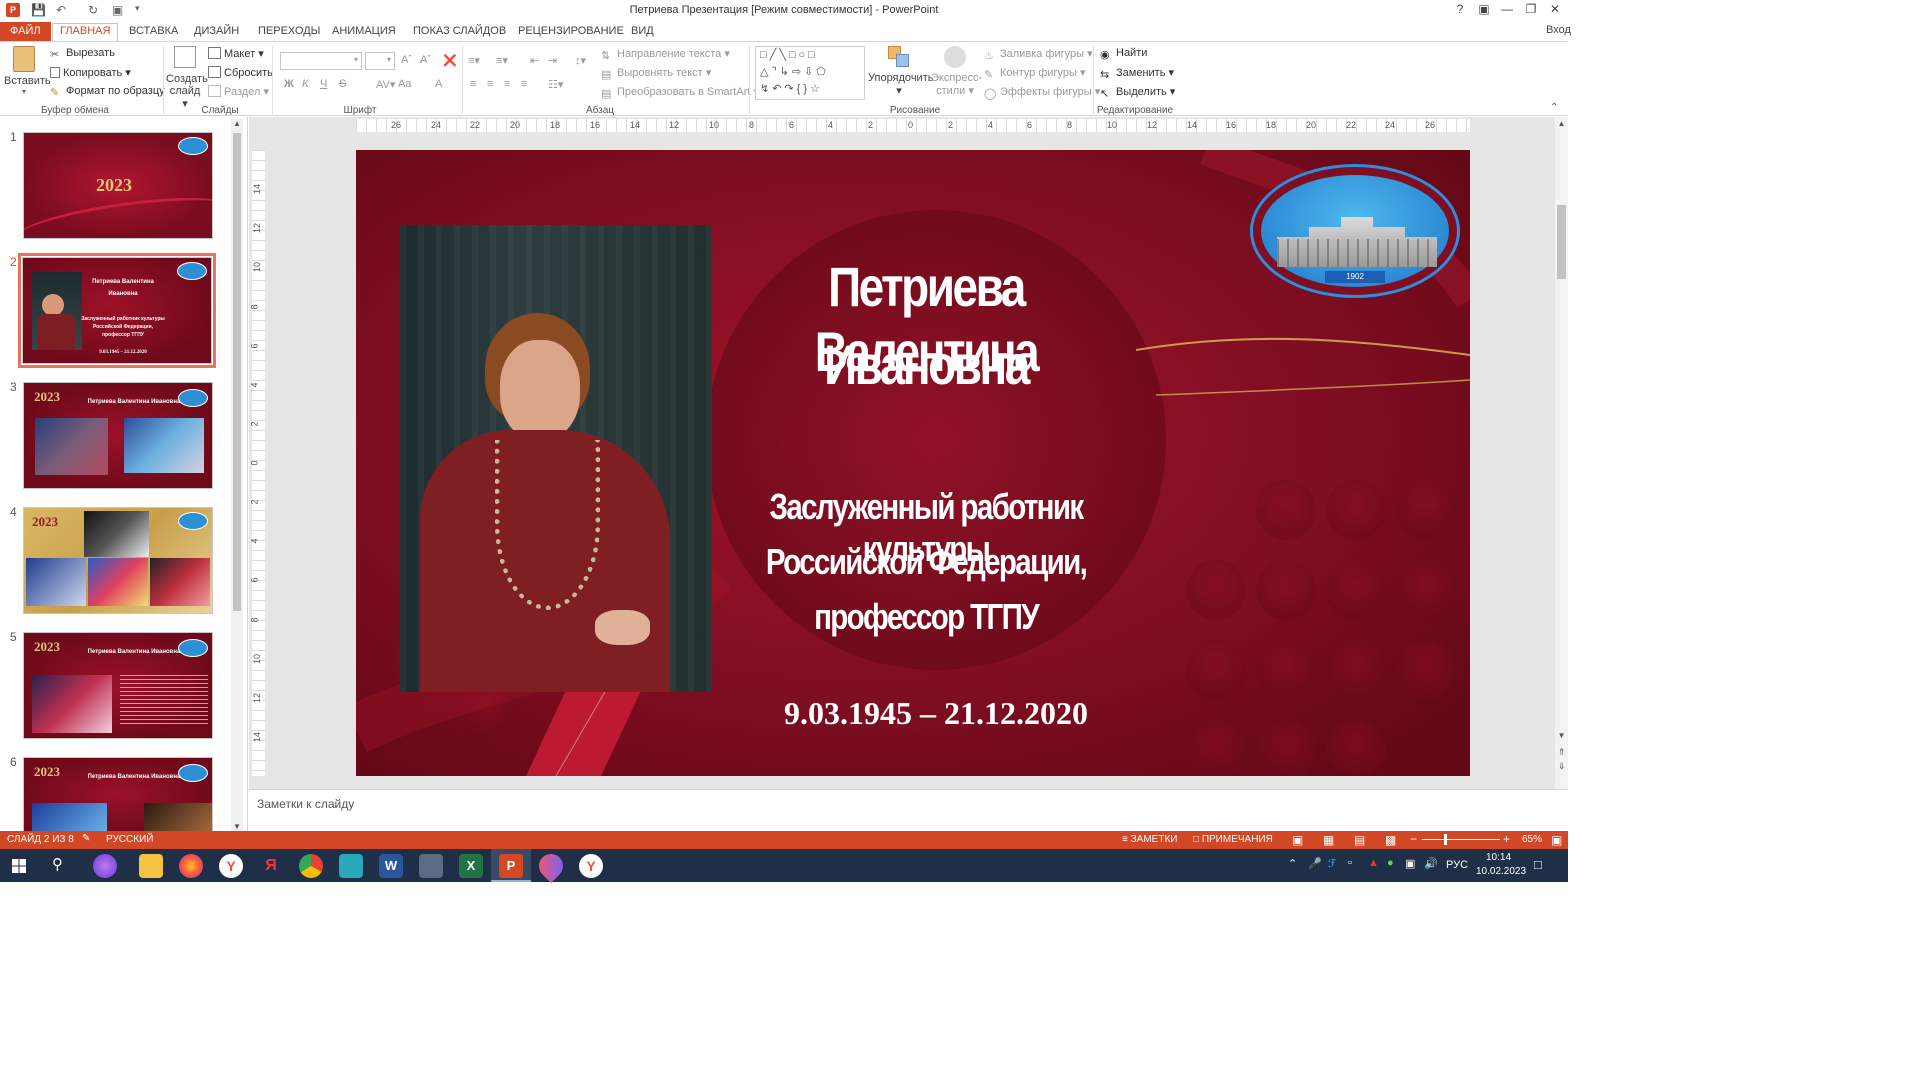  Describe the element at coordinates (364, 32) in the screenshot. I see `tab-animations: АНИМАЦИЯ` at that location.